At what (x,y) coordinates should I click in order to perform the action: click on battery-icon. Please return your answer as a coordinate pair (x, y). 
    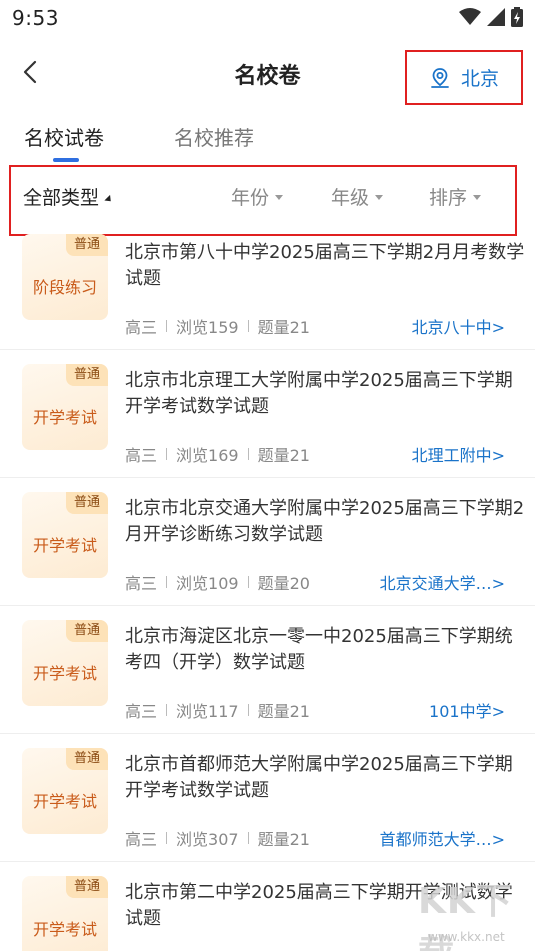
    Looking at the image, I should click on (517, 17).